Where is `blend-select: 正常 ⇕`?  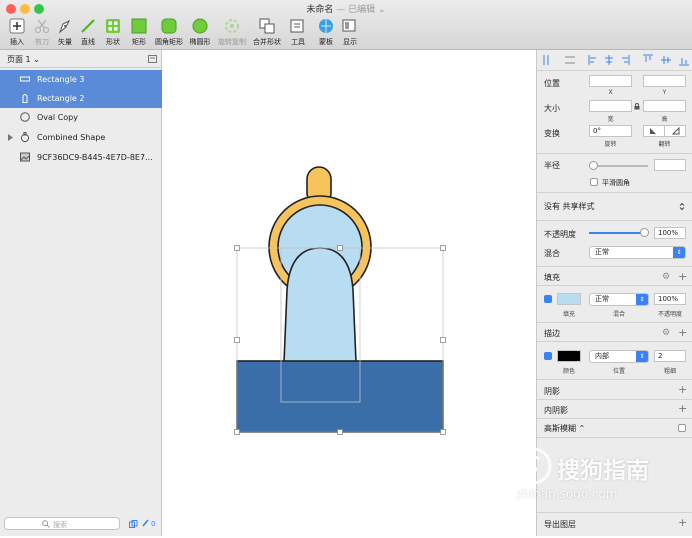
blend-select: 正常 ⇕ is located at coordinates (637, 252).